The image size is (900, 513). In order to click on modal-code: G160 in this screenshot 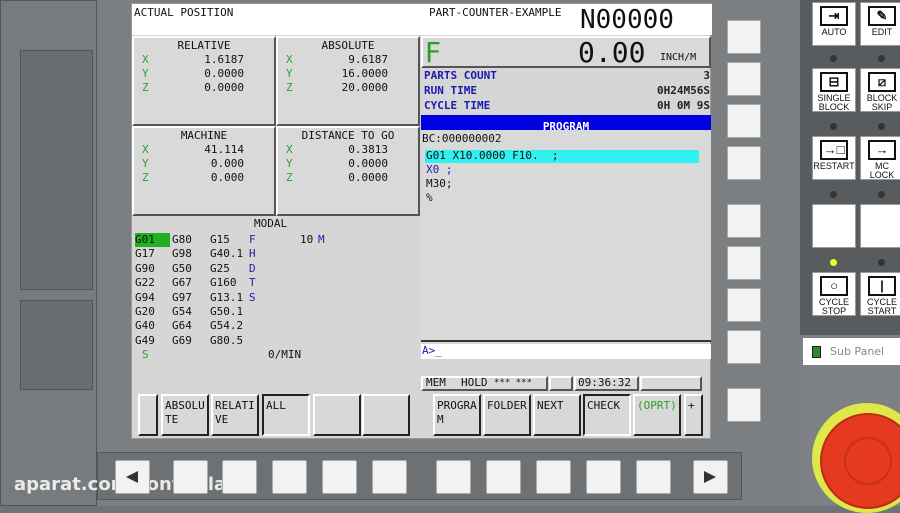, I will do `click(223, 283)`.